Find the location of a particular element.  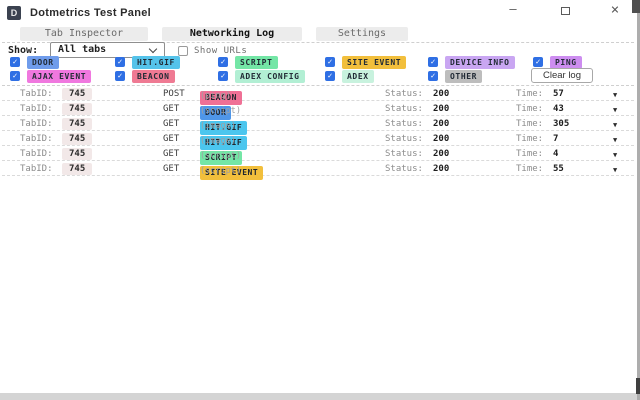

show-urls-checkbox is located at coordinates (183, 51).